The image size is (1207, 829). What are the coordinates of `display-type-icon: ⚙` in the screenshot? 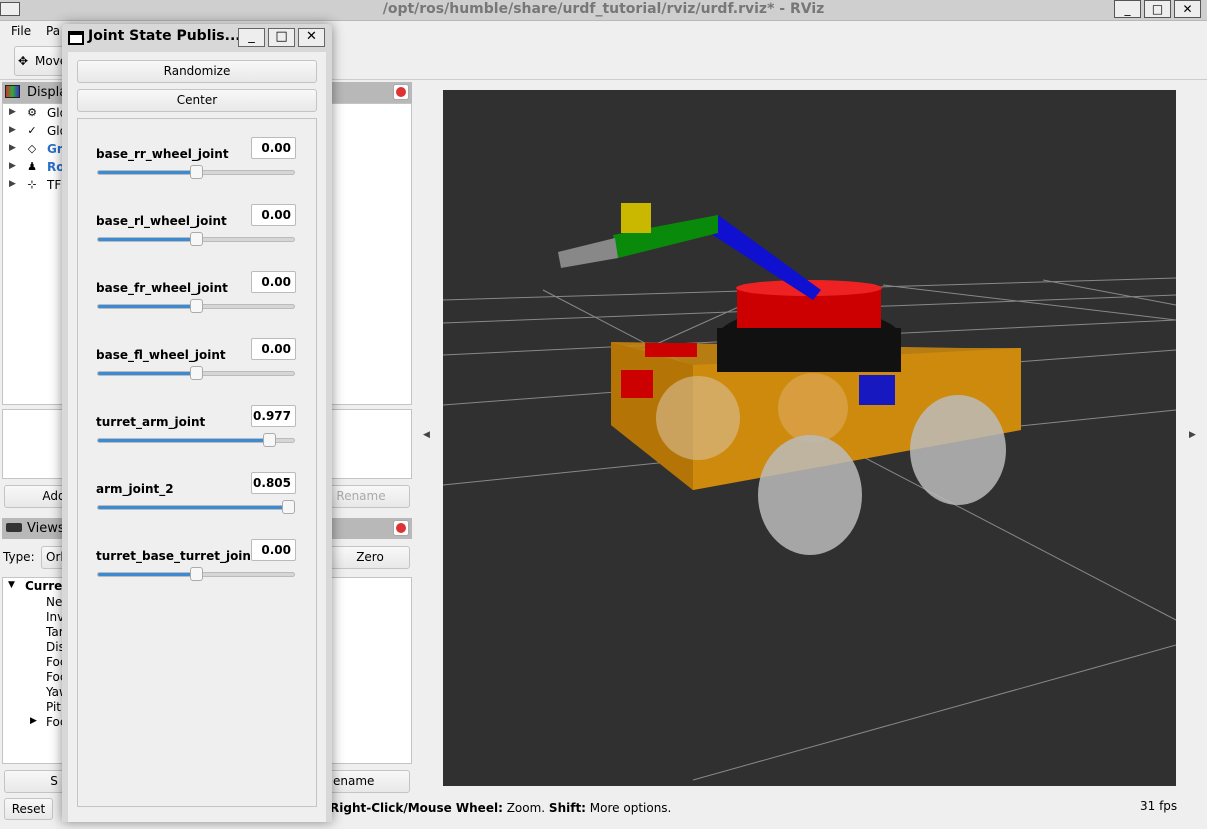 It's located at (32, 112).